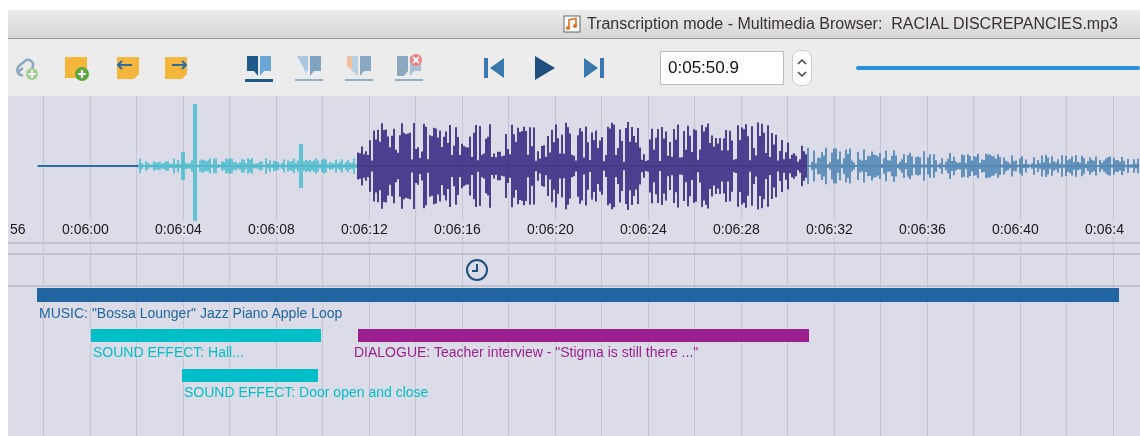  What do you see at coordinates (802, 67) in the screenshot?
I see `time-stepper` at bounding box center [802, 67].